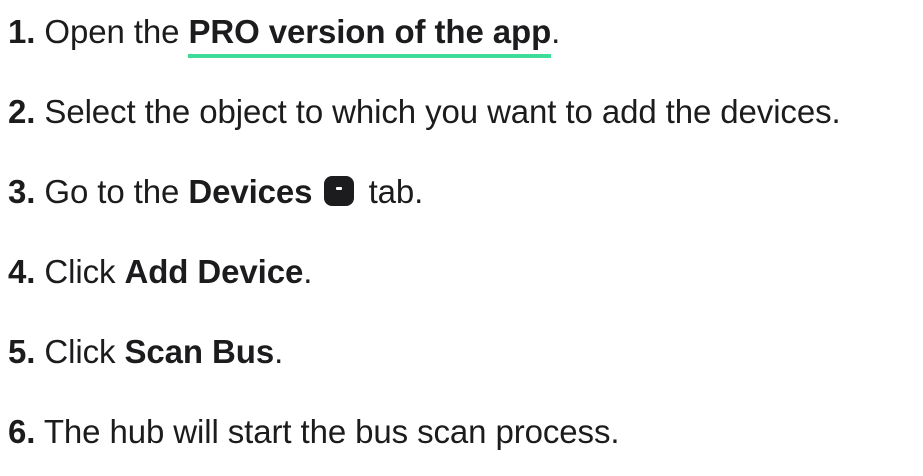 This screenshot has height=476, width=923. I want to click on pro-app-link: PRO version of the app, so click(369, 35).